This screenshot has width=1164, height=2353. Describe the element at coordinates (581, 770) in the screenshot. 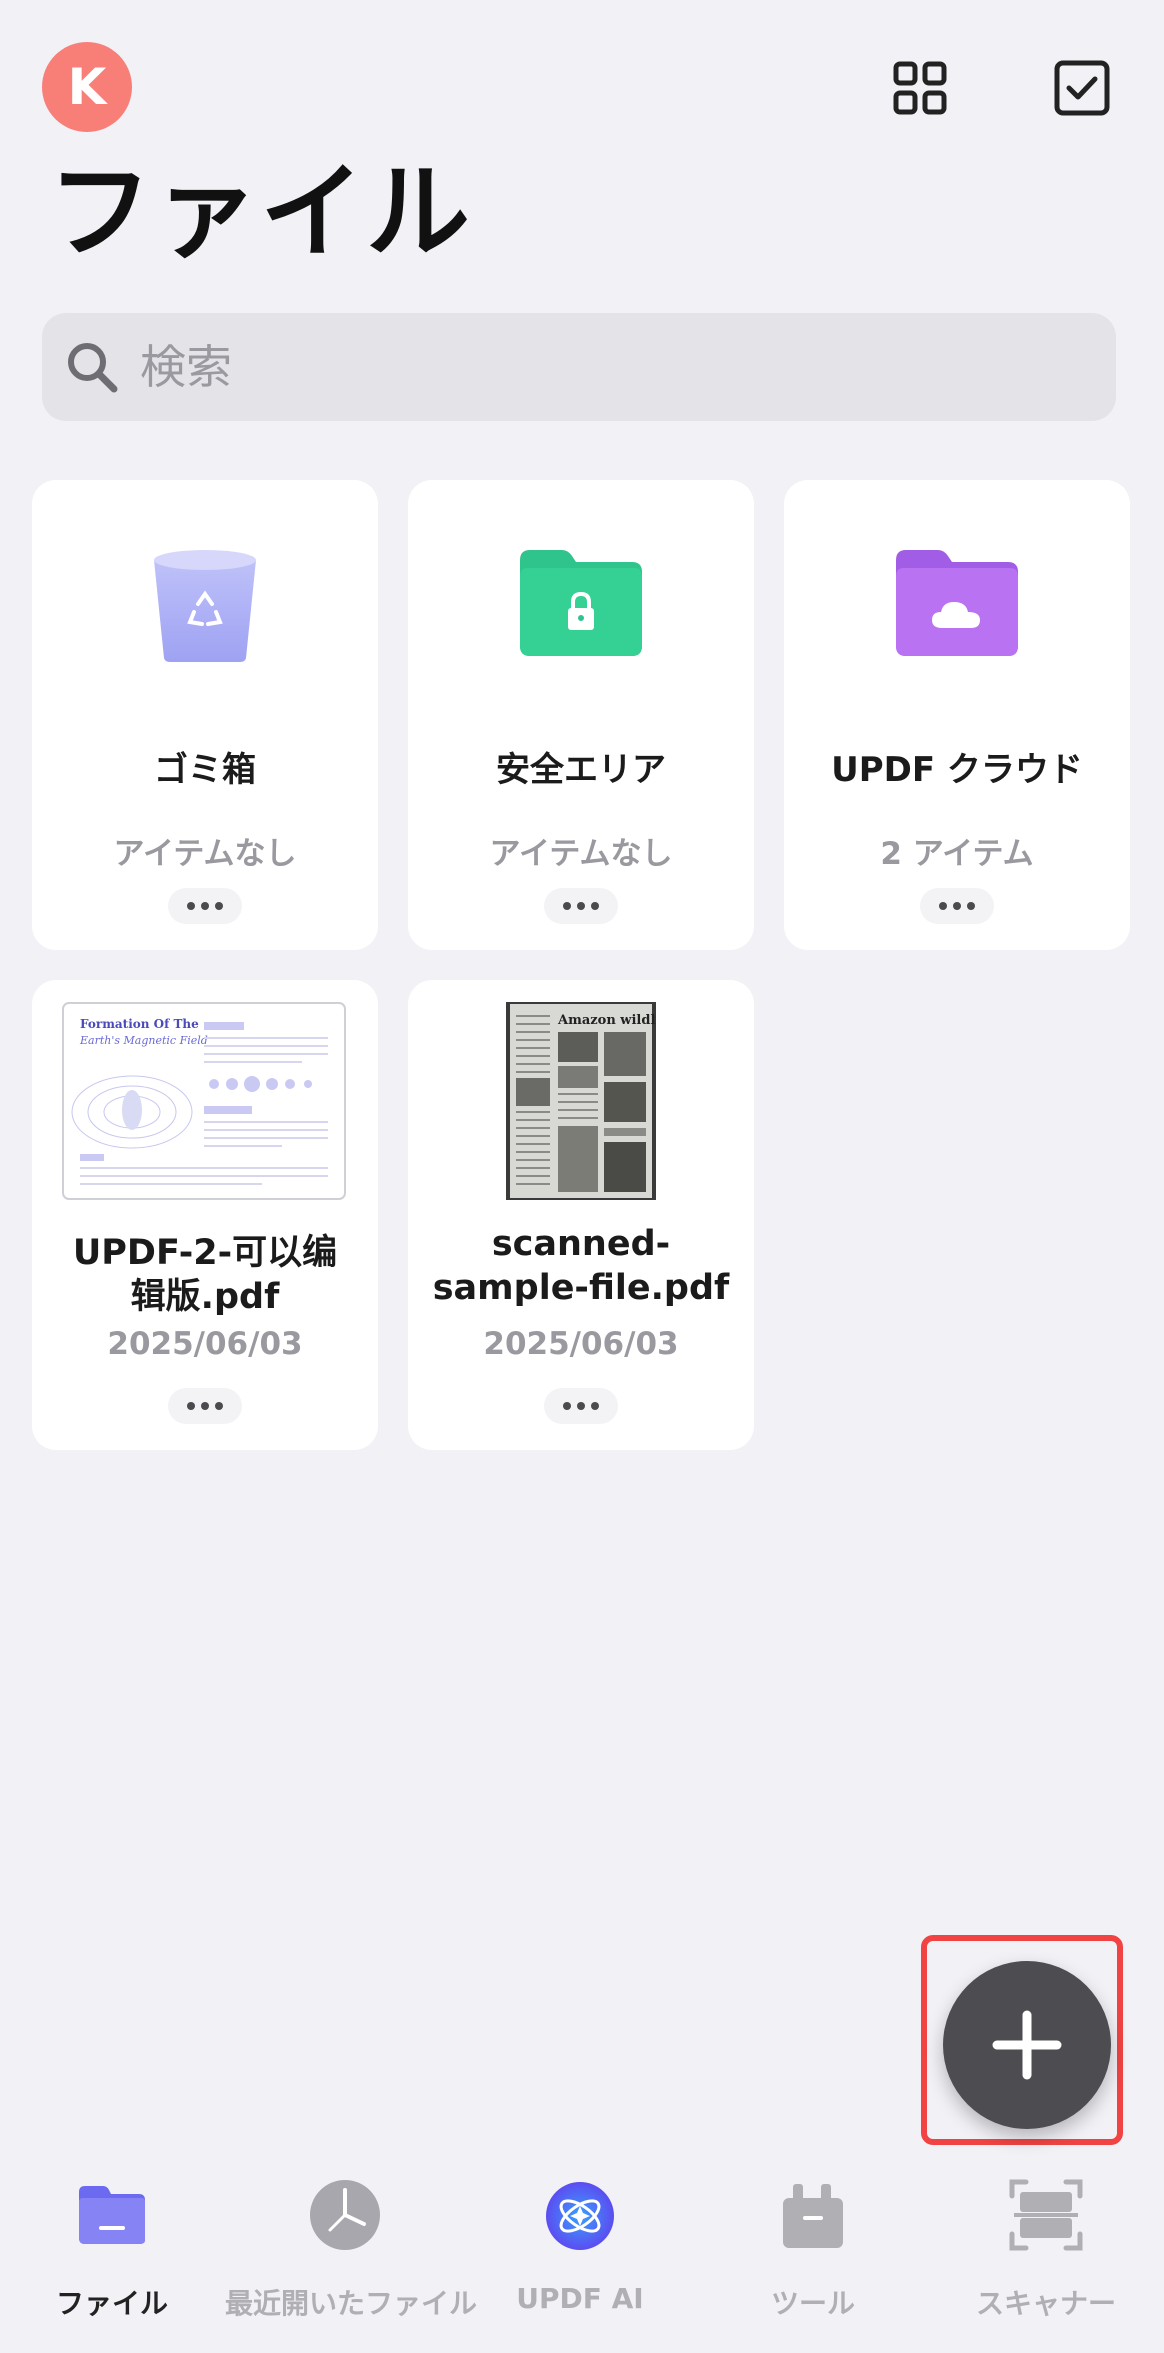

I see `folder-name: 安全エリア` at that location.